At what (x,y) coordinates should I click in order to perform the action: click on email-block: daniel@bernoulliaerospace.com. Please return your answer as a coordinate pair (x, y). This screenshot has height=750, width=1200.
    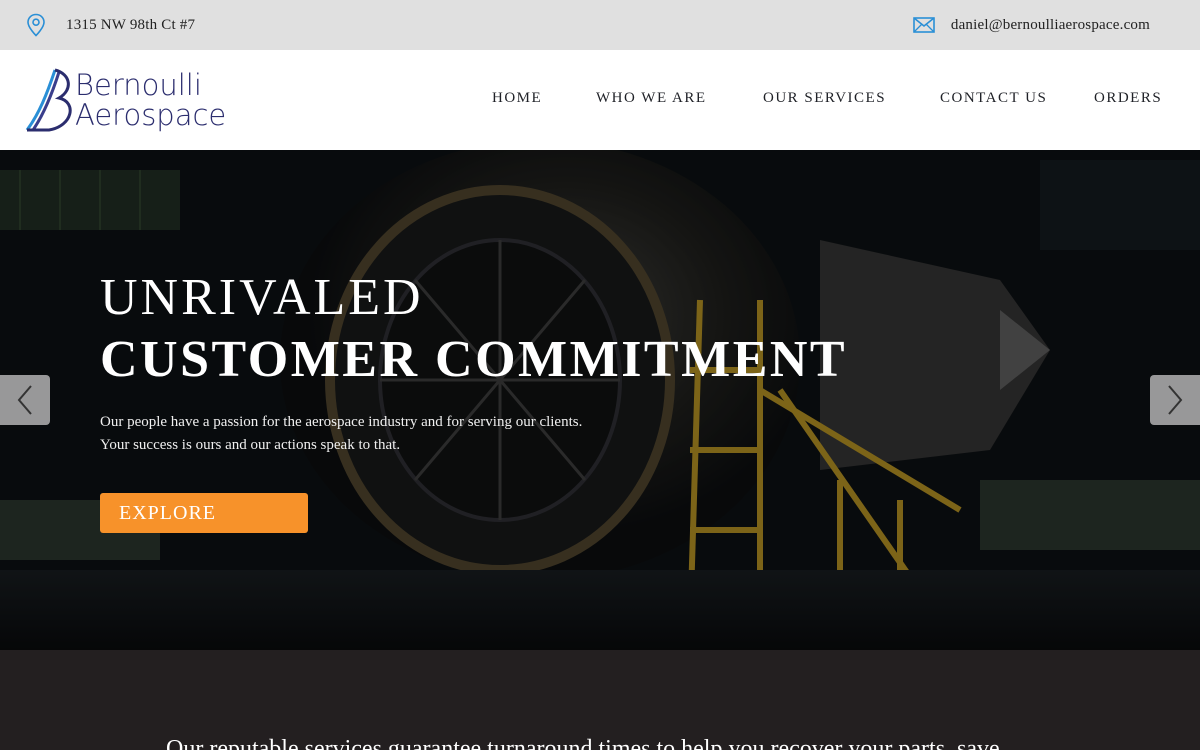
    Looking at the image, I should click on (1031, 25).